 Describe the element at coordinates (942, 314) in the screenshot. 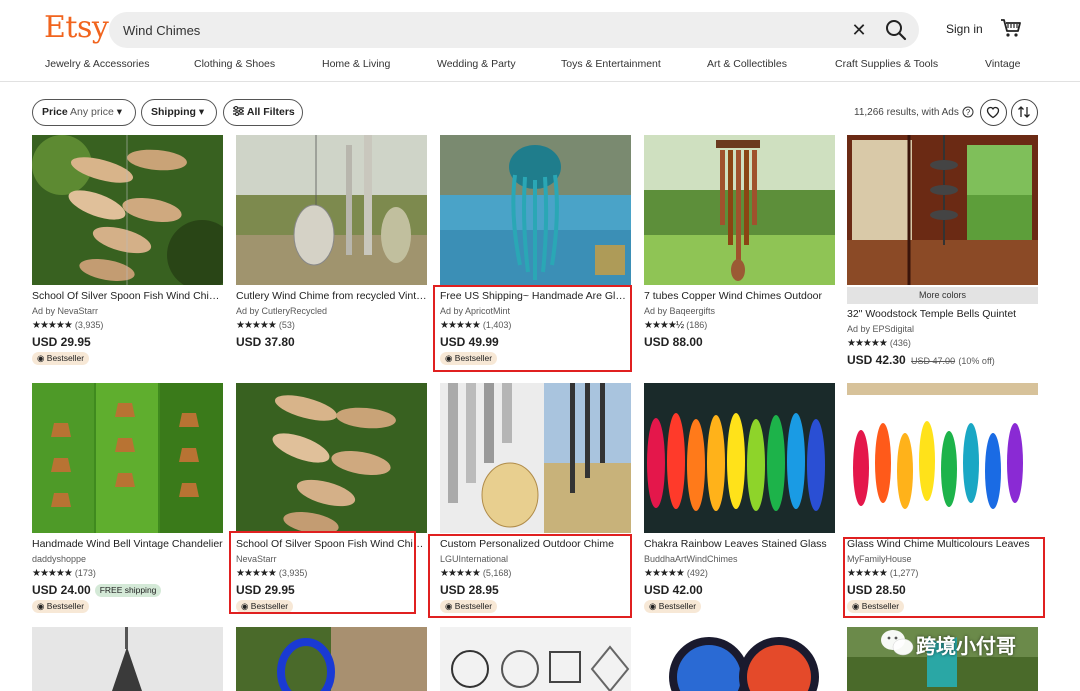

I see `product-title: 32" Woodstock Temple Bells Quintet` at that location.